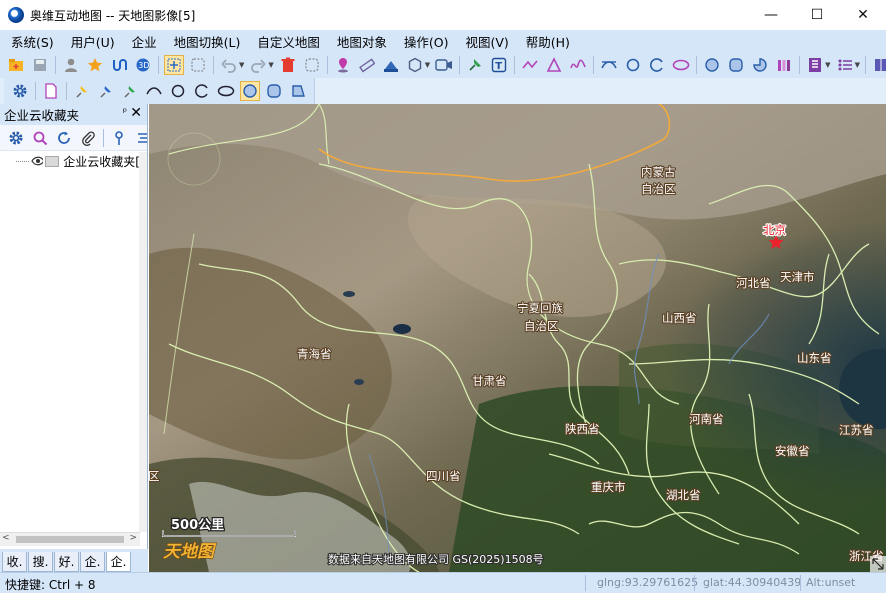 The width and height of the screenshot is (886, 593). Describe the element at coordinates (343, 65) in the screenshot. I see `place-marker-icon` at that location.